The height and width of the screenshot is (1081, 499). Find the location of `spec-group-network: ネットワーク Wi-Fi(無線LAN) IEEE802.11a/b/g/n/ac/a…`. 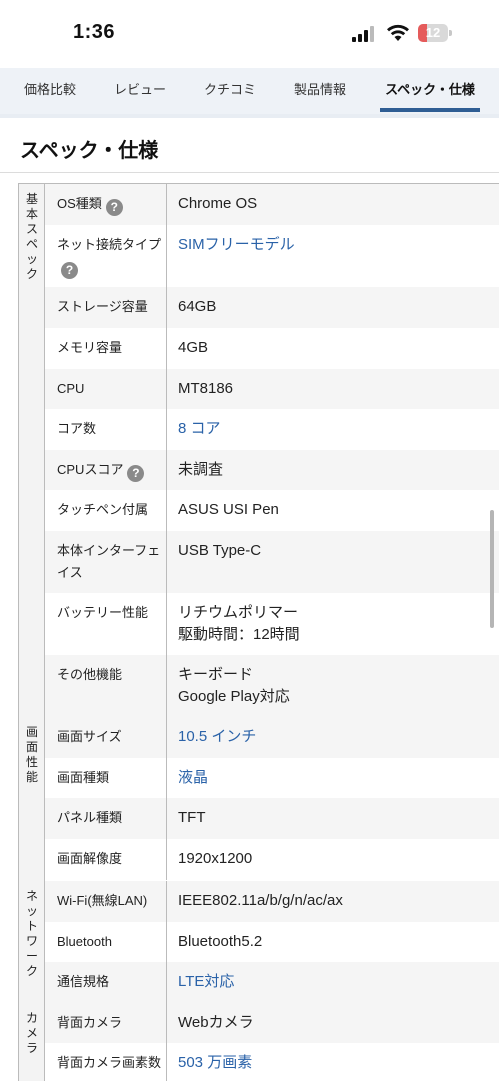

spec-group-network: ネットワーク Wi-Fi(無線LAN) IEEE802.11a/b/g/n/ac/a… is located at coordinates (259, 942).